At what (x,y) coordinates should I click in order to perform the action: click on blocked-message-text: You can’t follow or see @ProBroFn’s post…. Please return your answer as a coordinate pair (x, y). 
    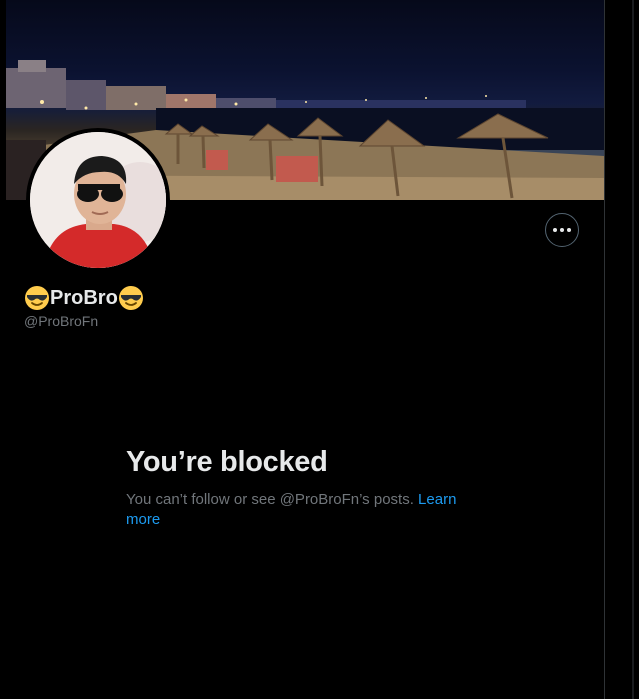
    Looking at the image, I should click on (270, 499).